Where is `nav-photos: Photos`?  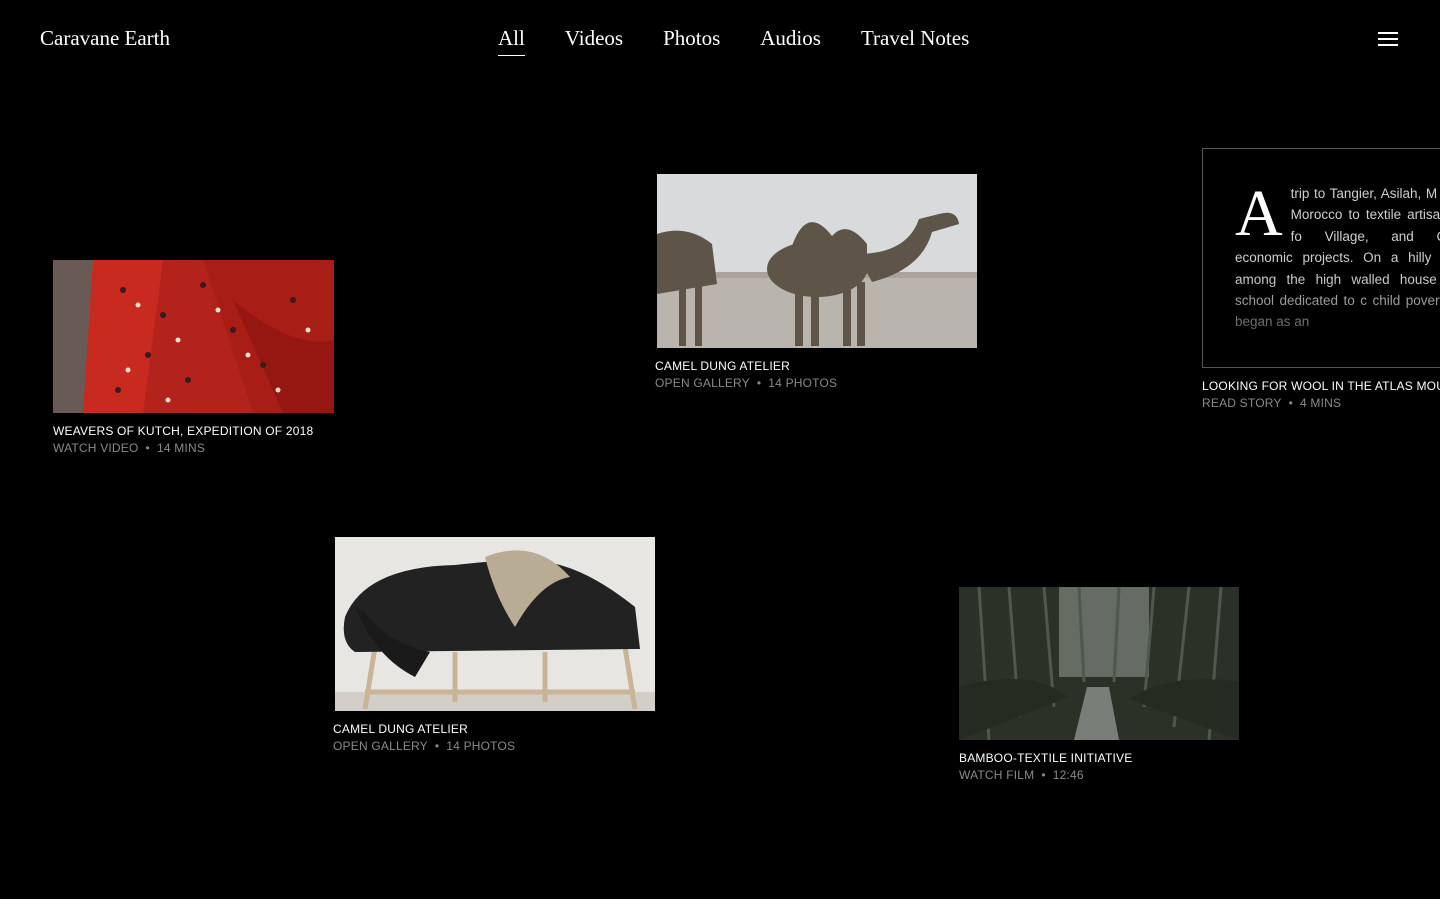 nav-photos: Photos is located at coordinates (691, 41).